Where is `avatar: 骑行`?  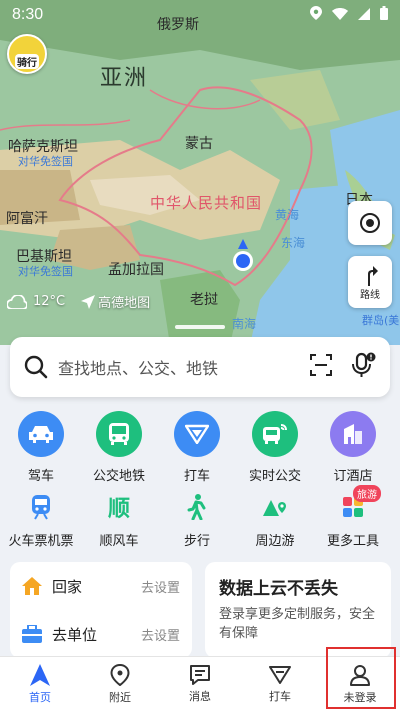 avatar: 骑行 is located at coordinates (27, 54).